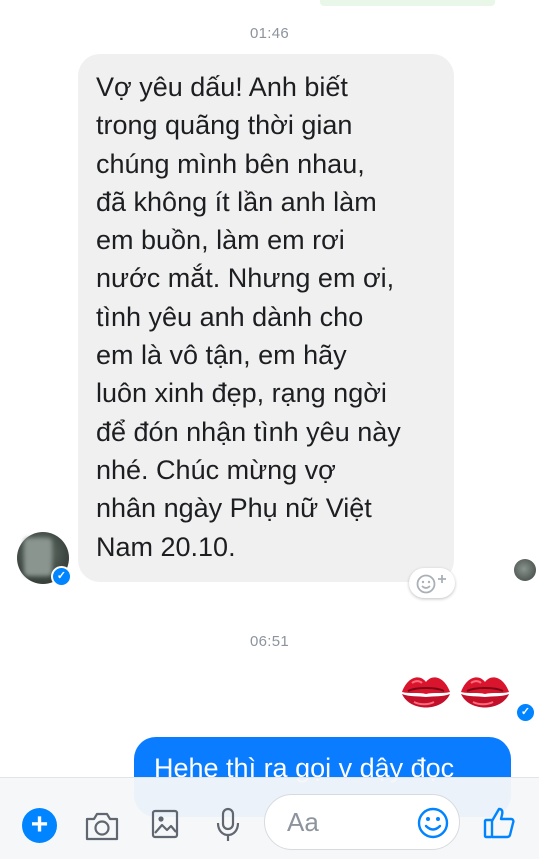 The image size is (539, 859). I want to click on message-composer: + Aa, so click(269, 818).